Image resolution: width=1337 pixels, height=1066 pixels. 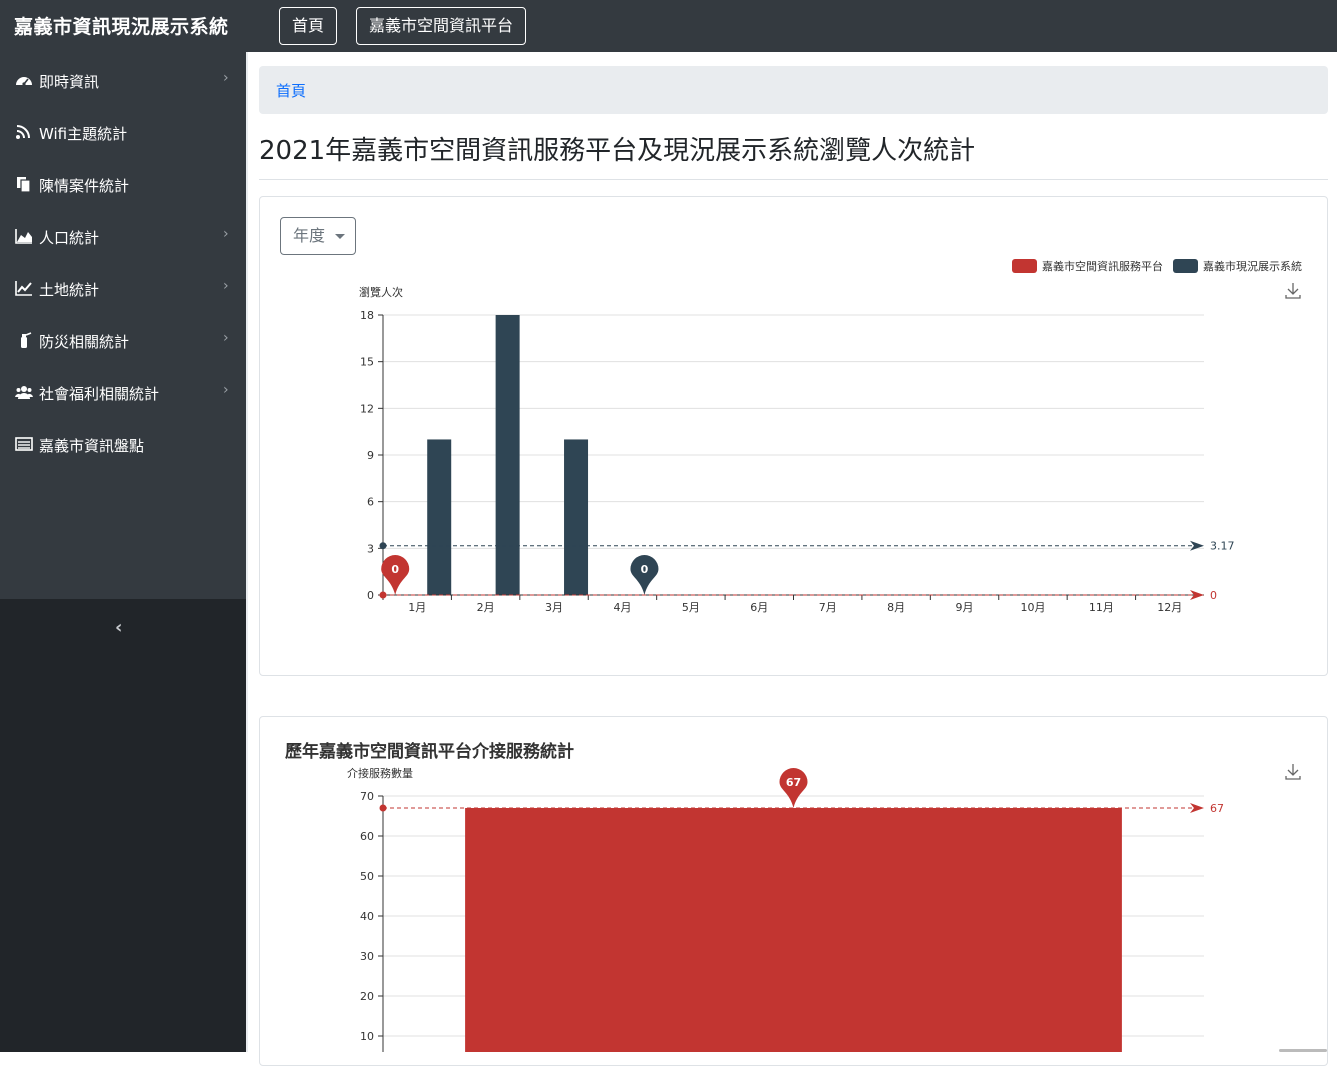 I want to click on sidebar-toggle-button: ‹, so click(x=118, y=627).